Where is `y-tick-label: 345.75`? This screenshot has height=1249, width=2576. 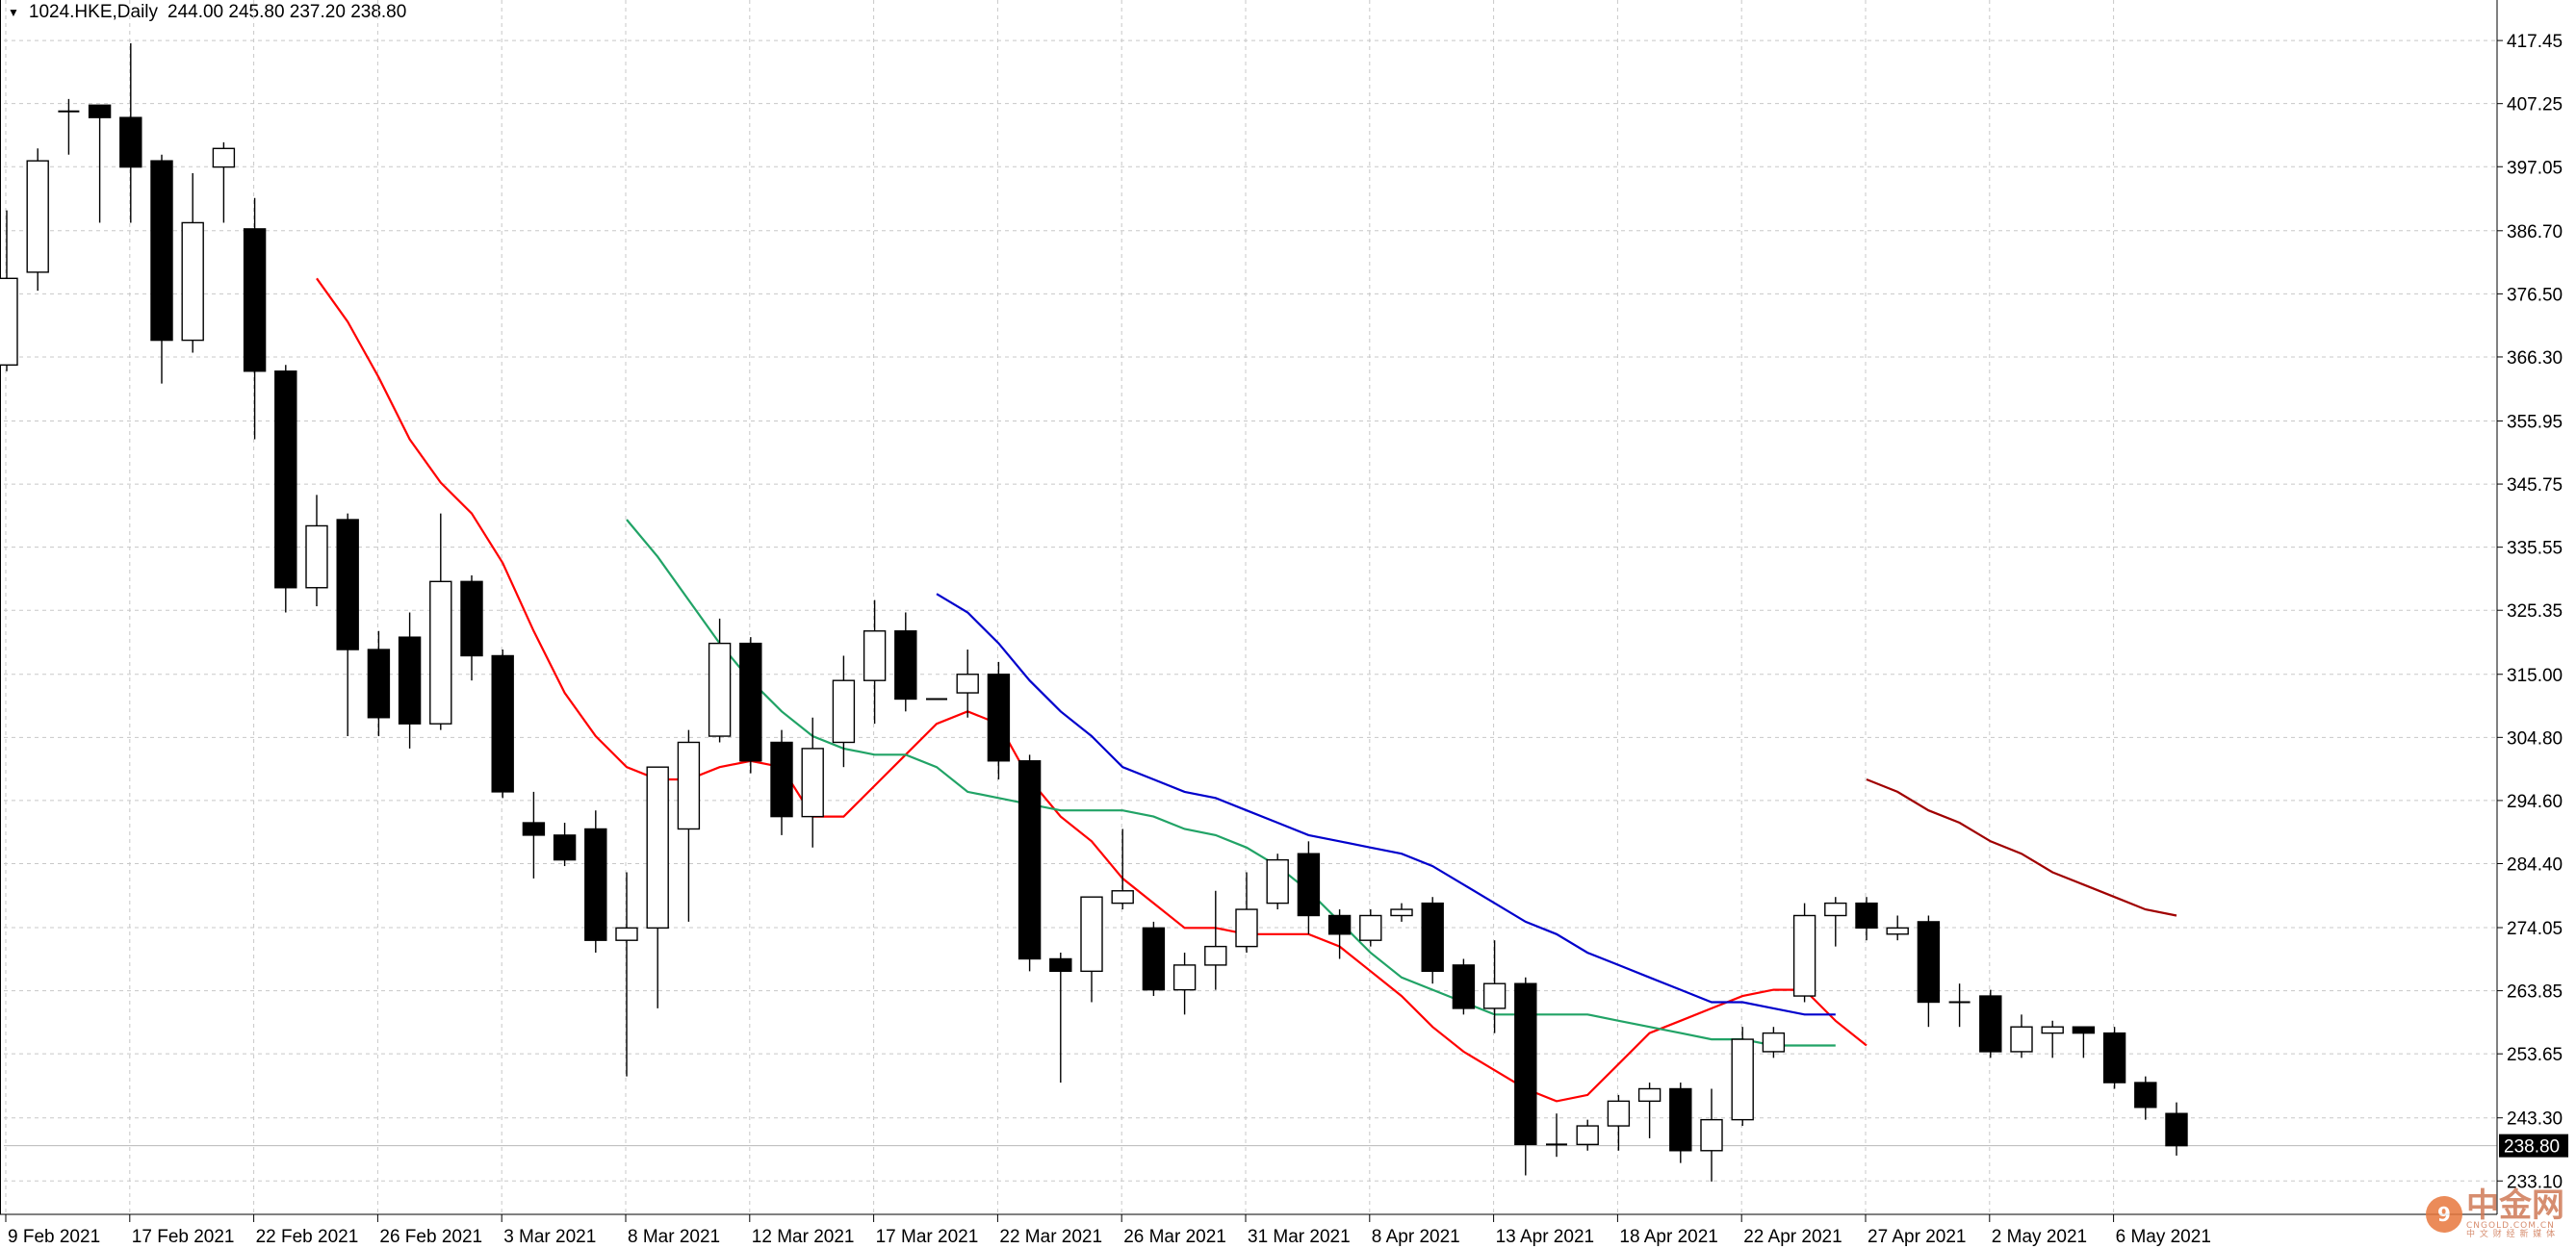
y-tick-label: 345.75 is located at coordinates (2535, 486).